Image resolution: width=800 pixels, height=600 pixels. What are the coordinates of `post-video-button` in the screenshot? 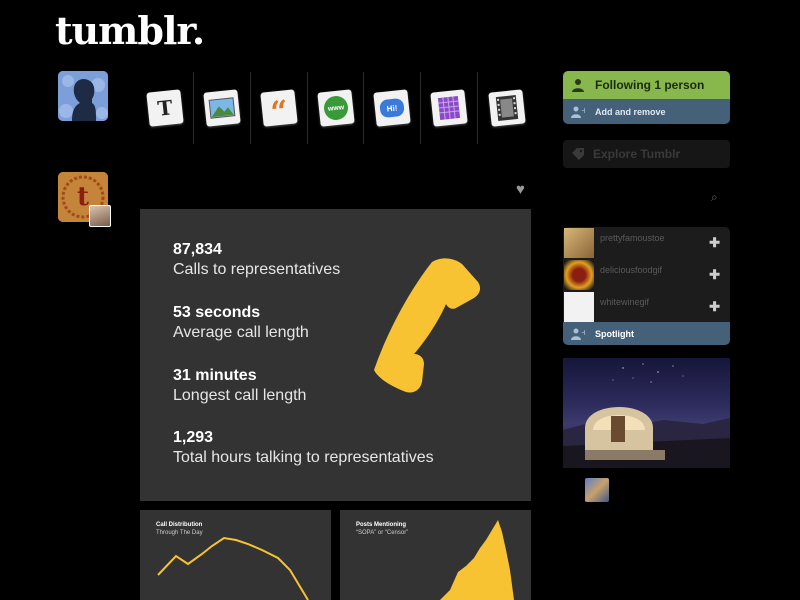 It's located at (506, 108).